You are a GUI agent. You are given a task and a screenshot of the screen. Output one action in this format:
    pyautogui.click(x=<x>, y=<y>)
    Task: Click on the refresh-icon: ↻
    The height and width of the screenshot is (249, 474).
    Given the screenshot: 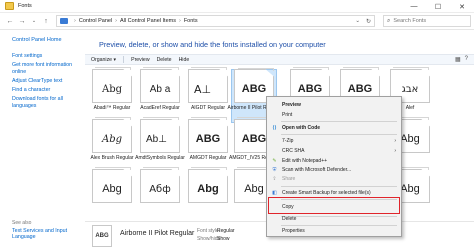 What is the action you would take?
    pyautogui.click(x=368, y=21)
    